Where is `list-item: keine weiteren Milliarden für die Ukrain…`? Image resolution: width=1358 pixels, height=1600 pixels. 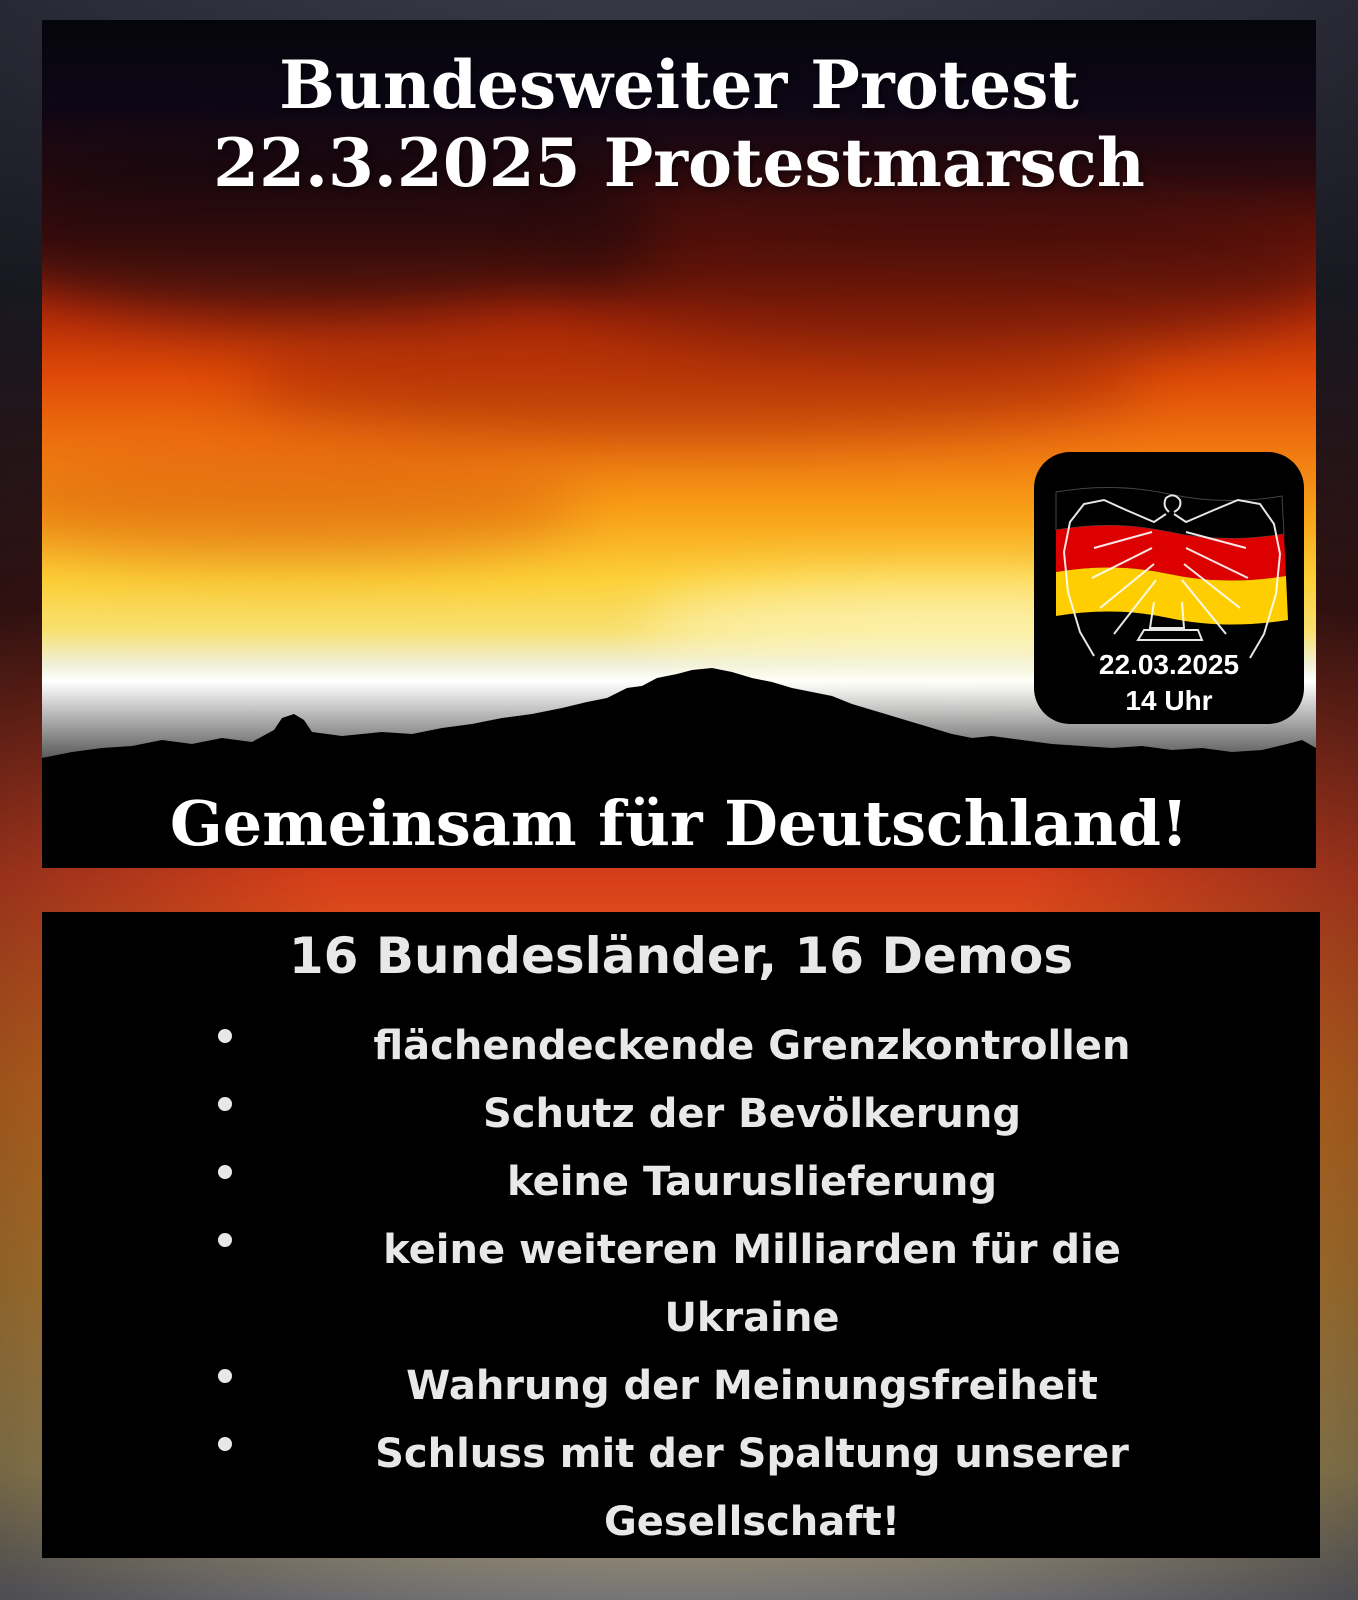
list-item: keine weiteren Milliarden für die Ukrain… is located at coordinates (681, 1284).